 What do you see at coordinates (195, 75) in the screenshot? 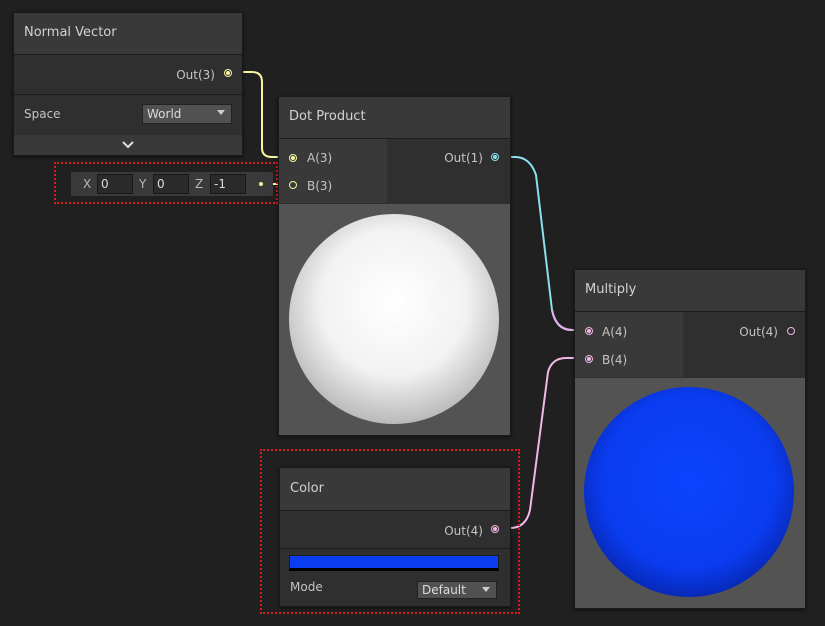
I see `output-port-label: Out(3)` at bounding box center [195, 75].